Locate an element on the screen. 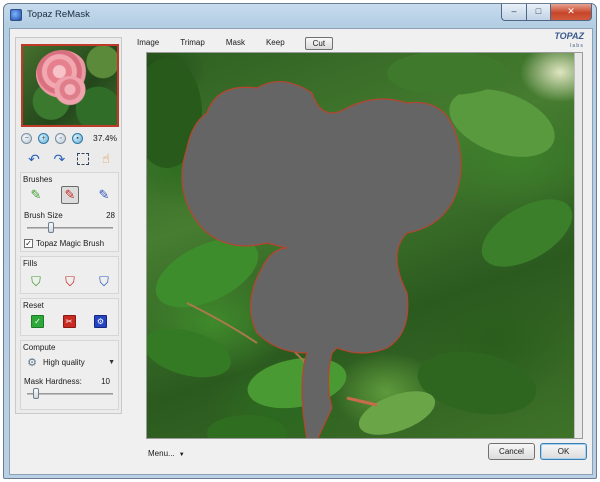 The image size is (600, 482). maximize-button: □ is located at coordinates (538, 12).